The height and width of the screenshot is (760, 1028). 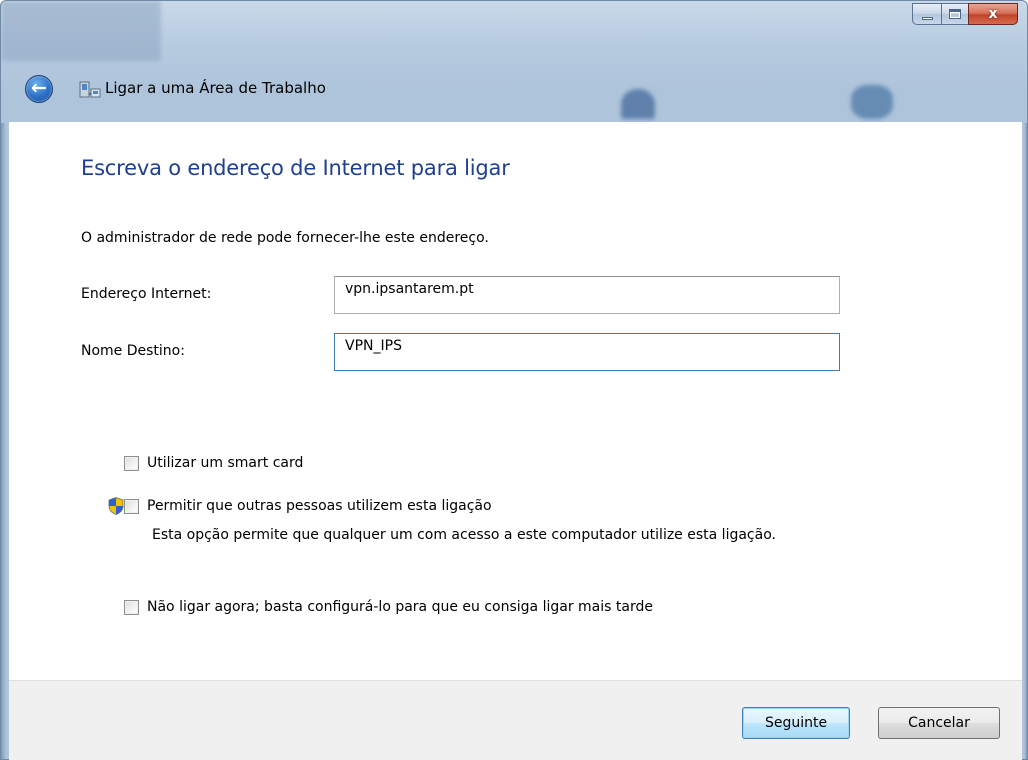 I want to click on close-button: x, so click(x=993, y=14).